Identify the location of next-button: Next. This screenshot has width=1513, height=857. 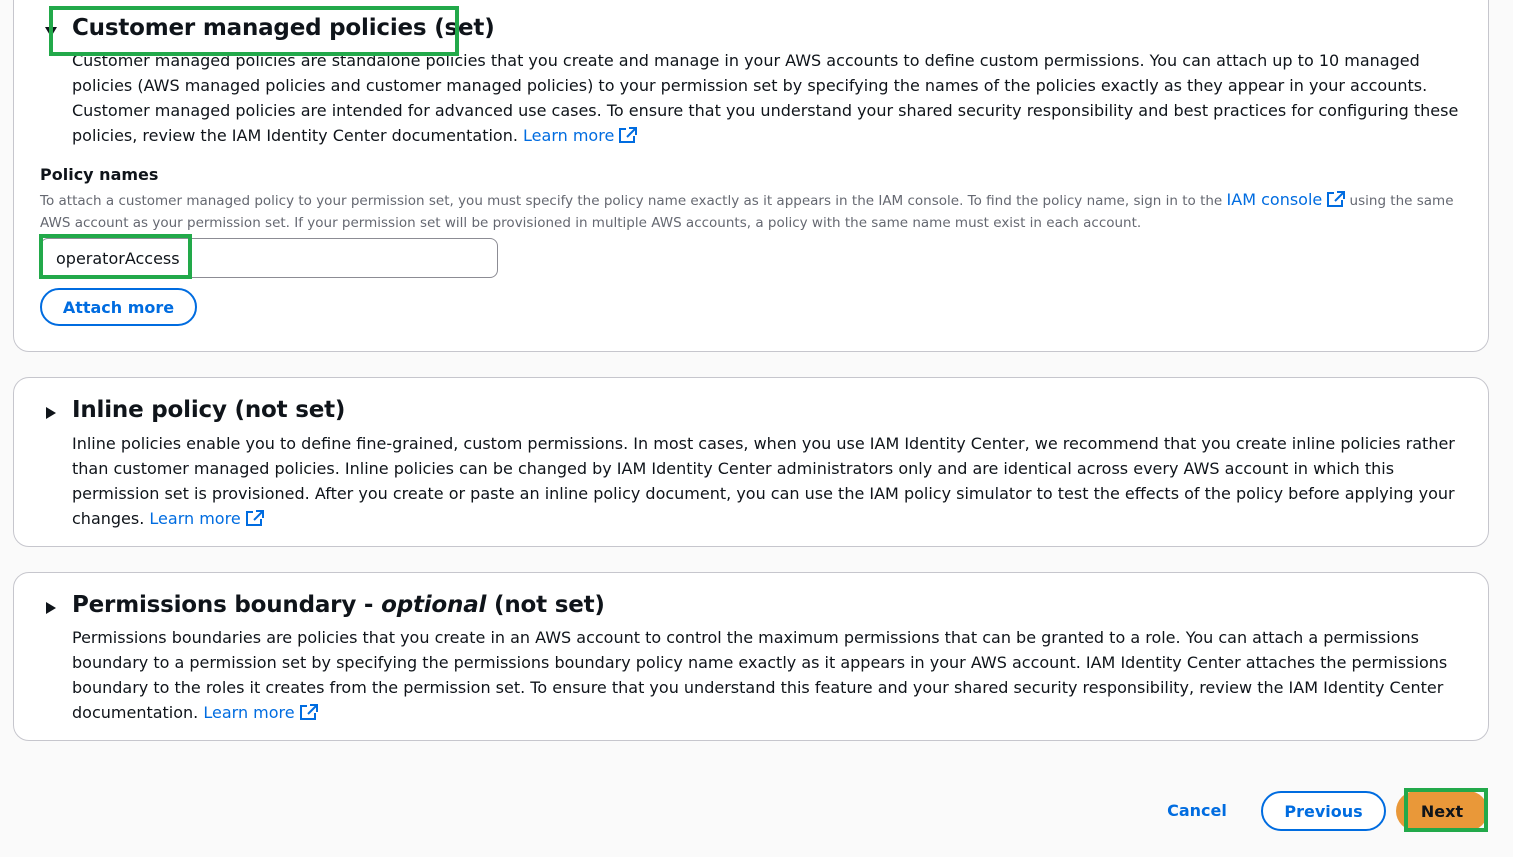
(1442, 811).